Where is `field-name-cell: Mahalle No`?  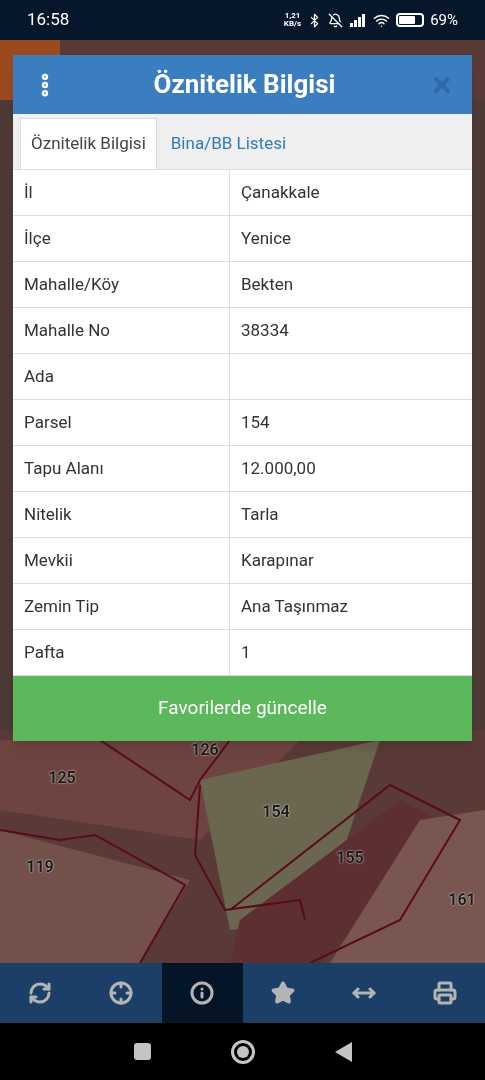
field-name-cell: Mahalle No is located at coordinates (121, 330).